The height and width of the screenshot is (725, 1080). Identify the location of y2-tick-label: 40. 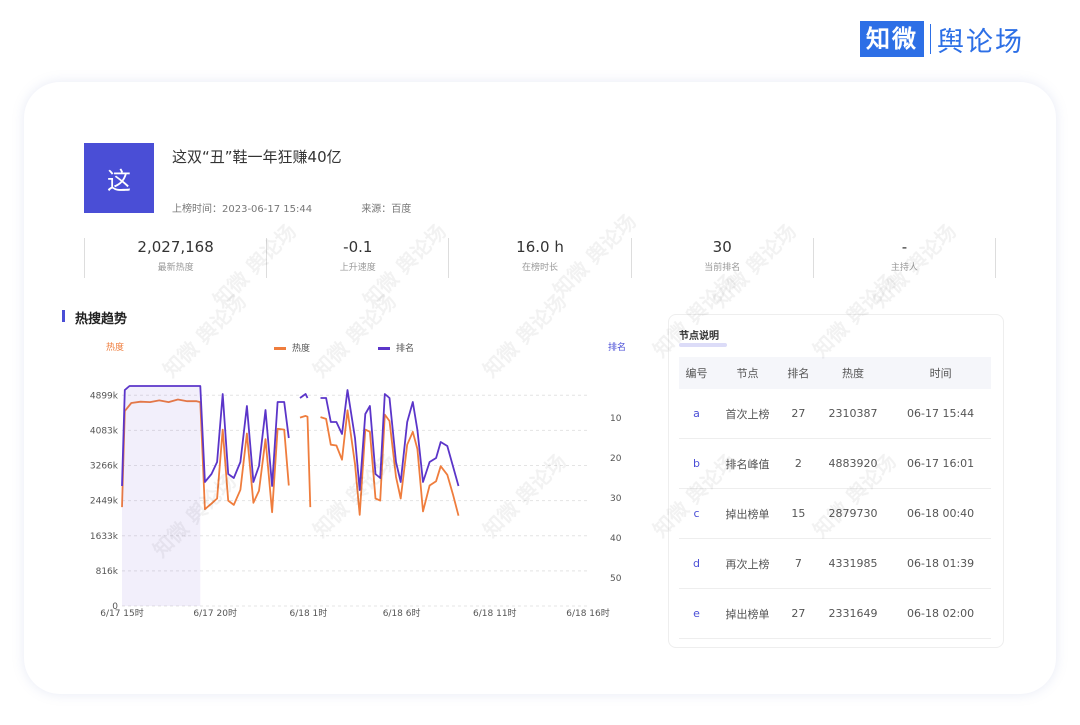
(616, 539).